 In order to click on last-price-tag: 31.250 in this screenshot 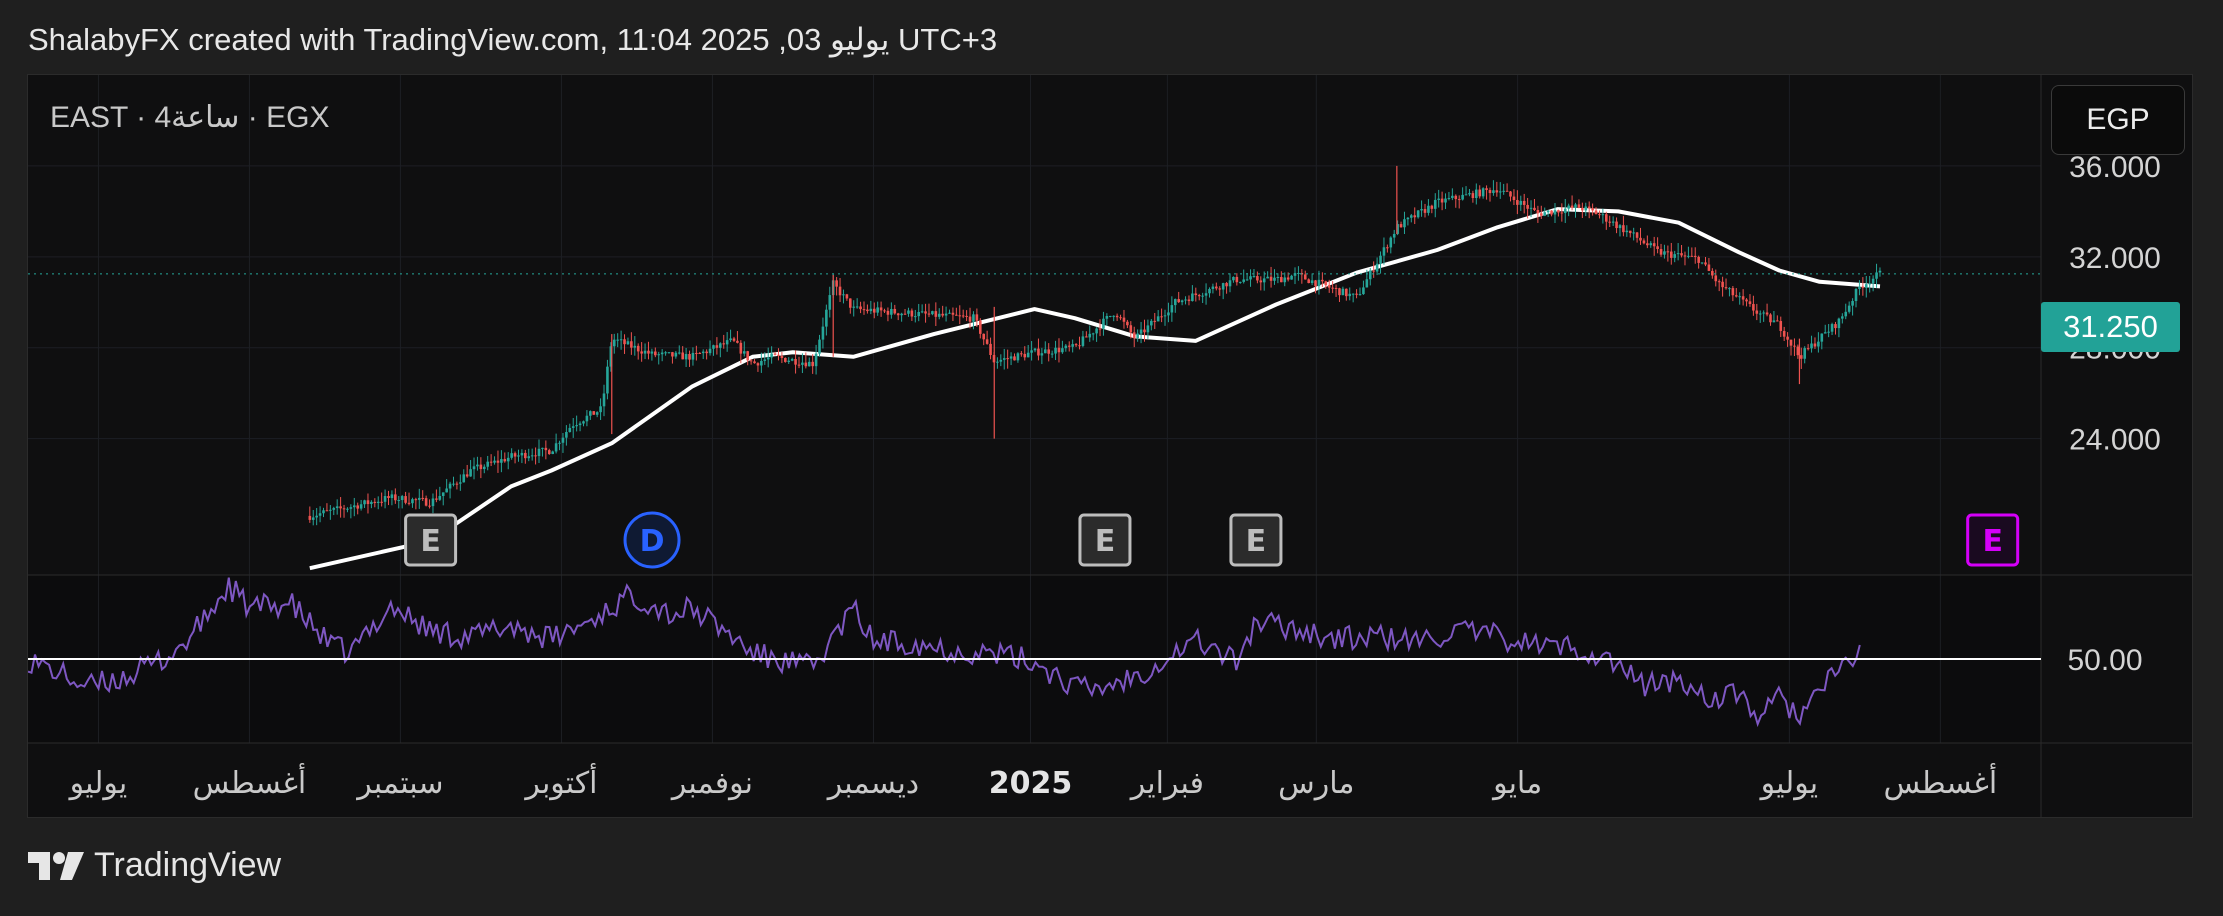, I will do `click(2110, 327)`.